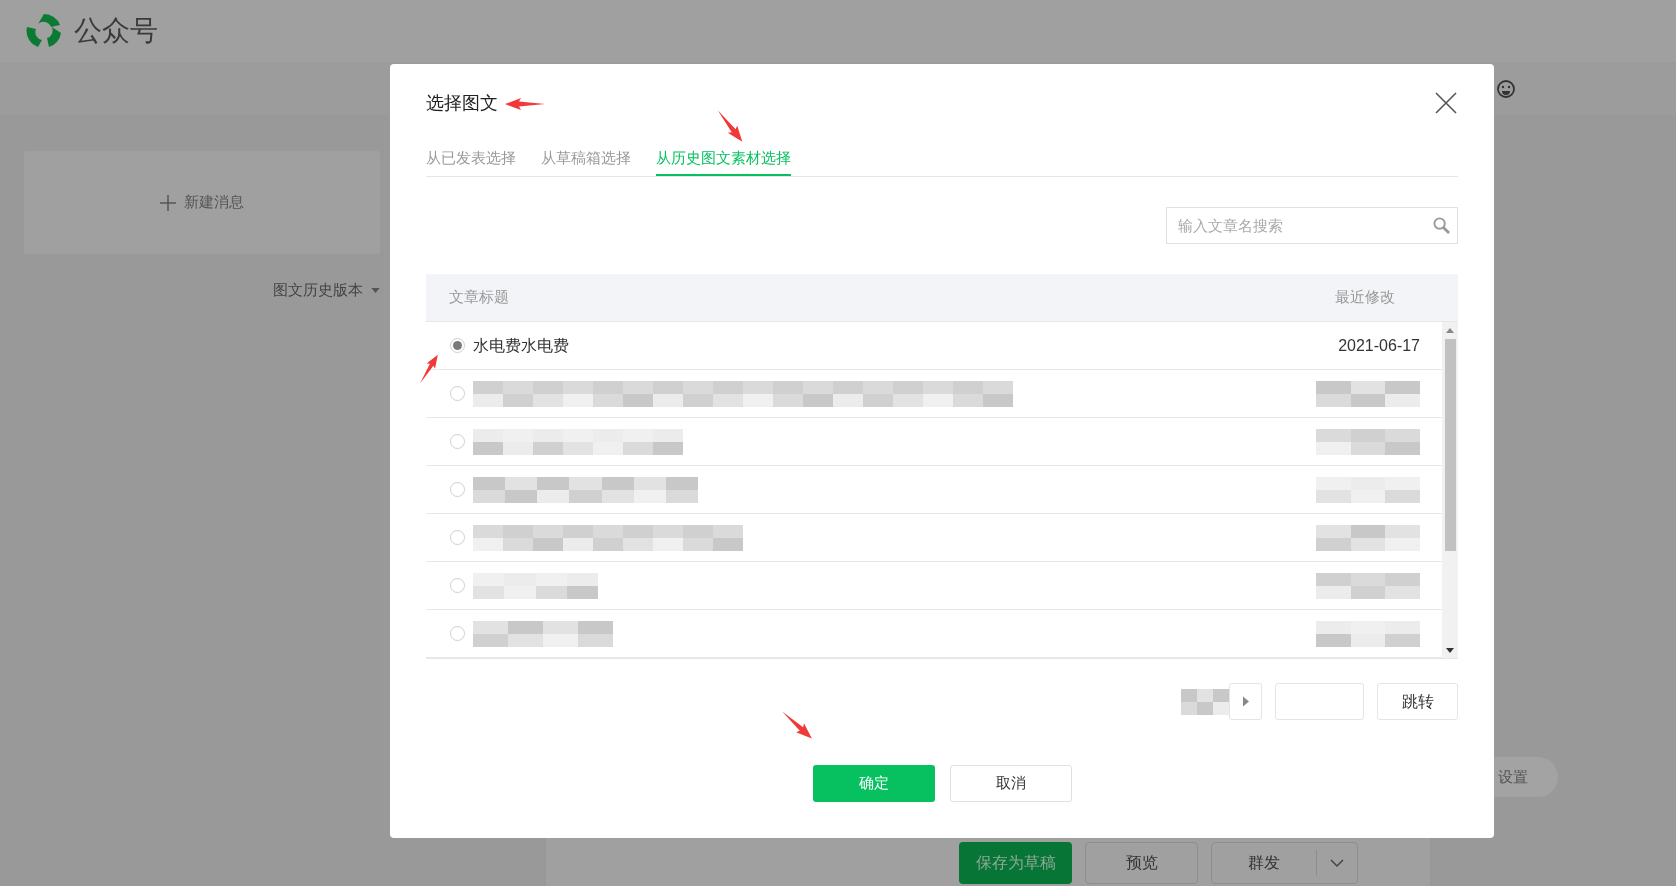 This screenshot has height=886, width=1676. Describe the element at coordinates (1319, 701) in the screenshot. I see `page-number-field` at that location.